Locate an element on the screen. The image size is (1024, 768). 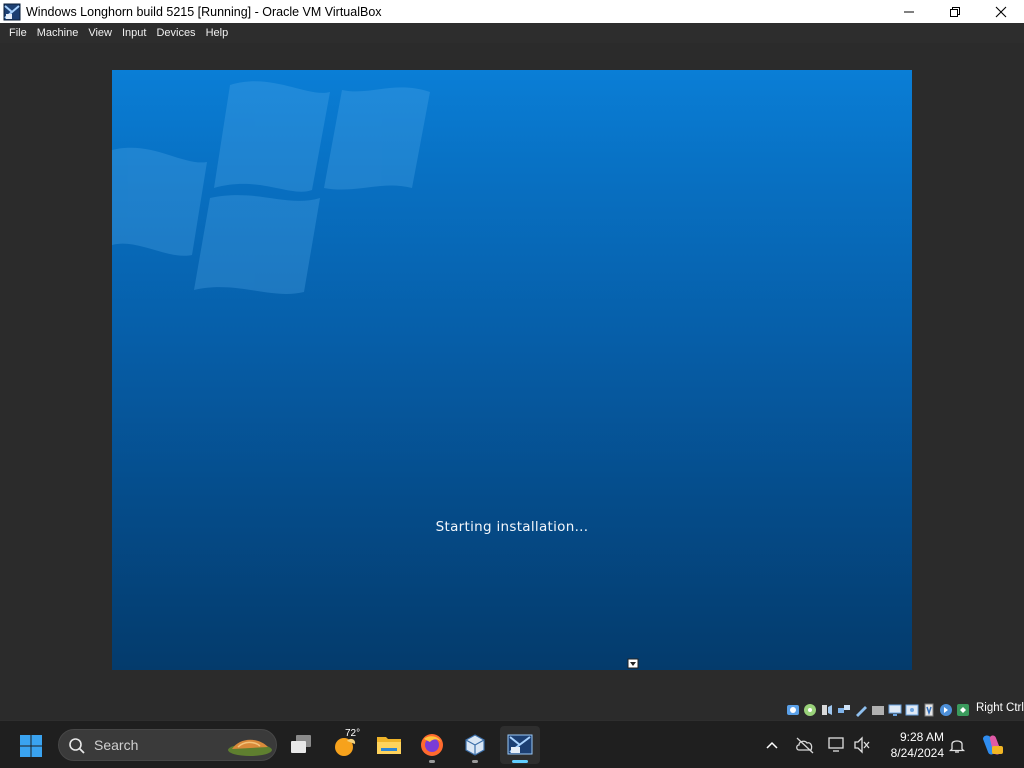
folder-icon is located at coordinates (389, 745).